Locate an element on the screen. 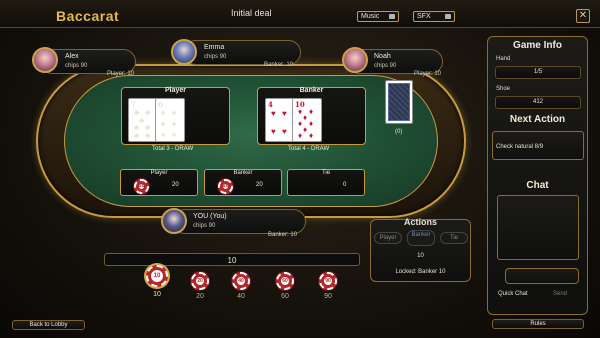 The image size is (600, 338). chip-label: 40 is located at coordinates (241, 296).